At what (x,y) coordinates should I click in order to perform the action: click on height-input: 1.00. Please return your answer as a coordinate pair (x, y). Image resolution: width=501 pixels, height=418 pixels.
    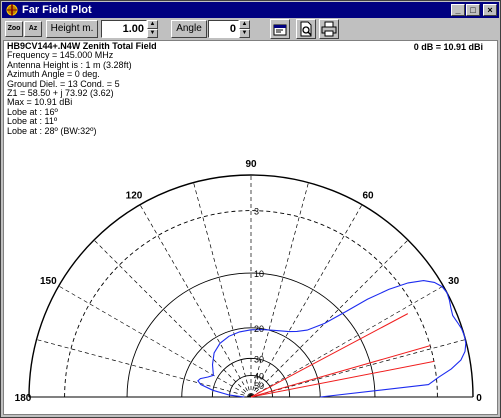
    Looking at the image, I should click on (124, 29).